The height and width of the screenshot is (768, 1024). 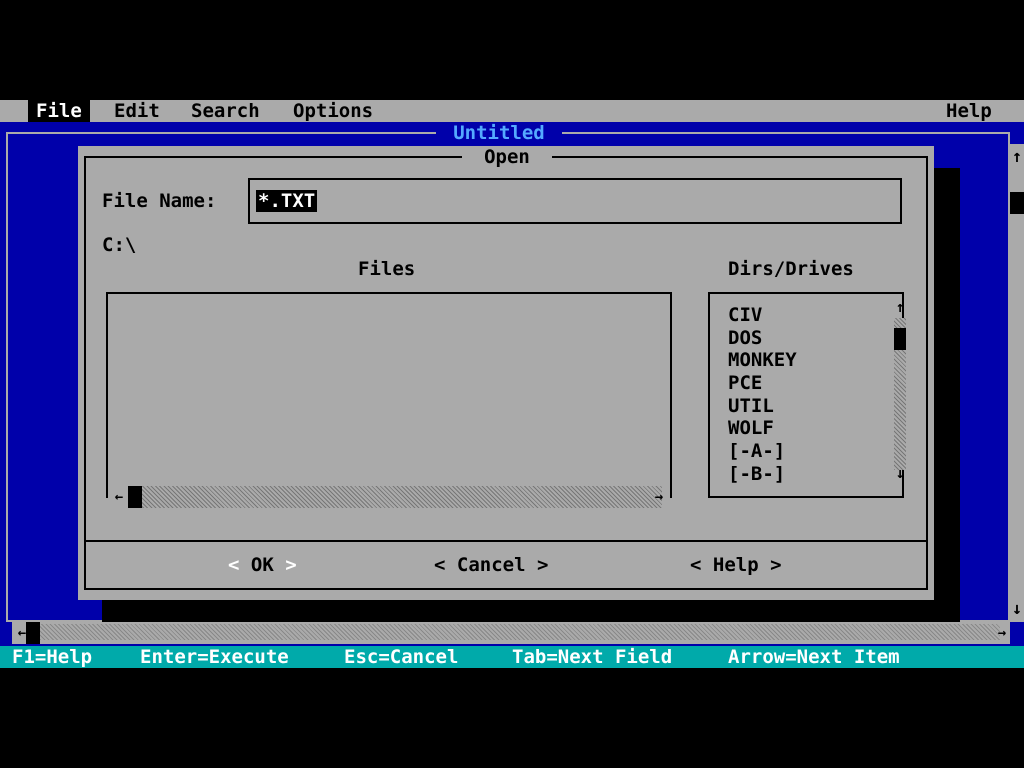 I want to click on dialog-divider, so click(x=506, y=541).